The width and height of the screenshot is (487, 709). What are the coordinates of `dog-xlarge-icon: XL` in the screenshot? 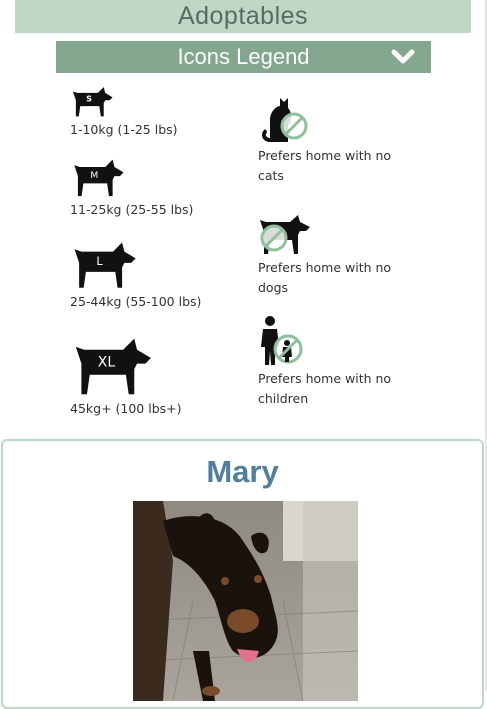 It's located at (113, 366).